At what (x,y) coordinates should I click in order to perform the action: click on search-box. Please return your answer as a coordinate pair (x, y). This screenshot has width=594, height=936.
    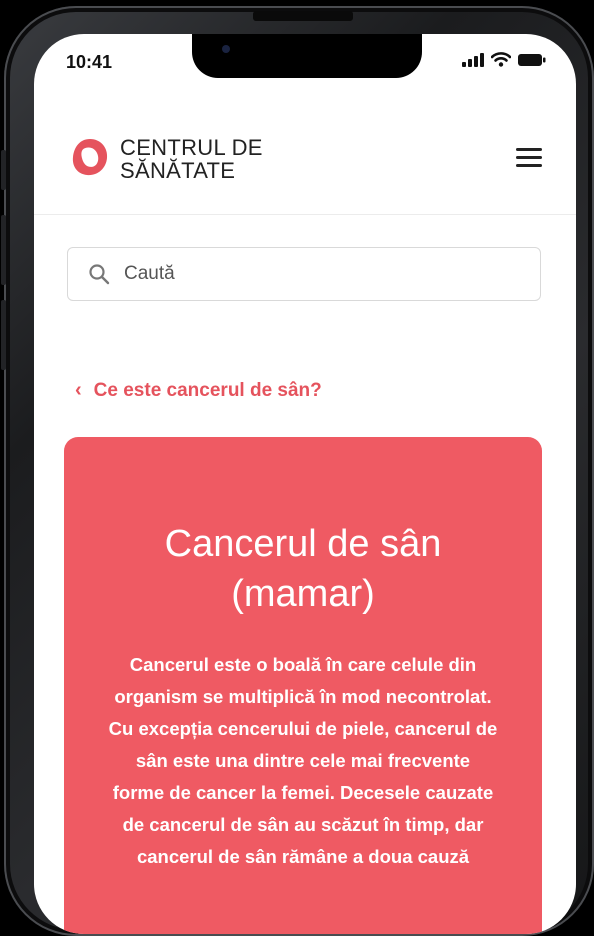
    Looking at the image, I should click on (304, 274).